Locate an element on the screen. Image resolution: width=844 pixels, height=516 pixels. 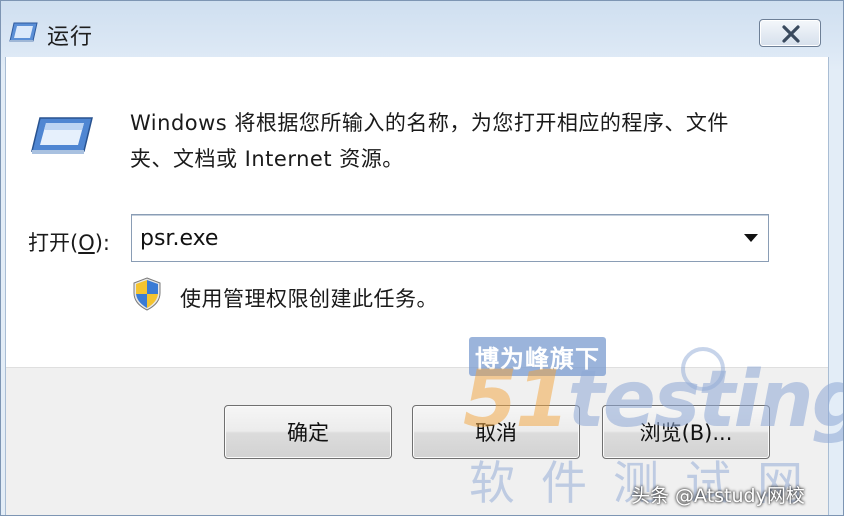
chevron-down-icon is located at coordinates (751, 238).